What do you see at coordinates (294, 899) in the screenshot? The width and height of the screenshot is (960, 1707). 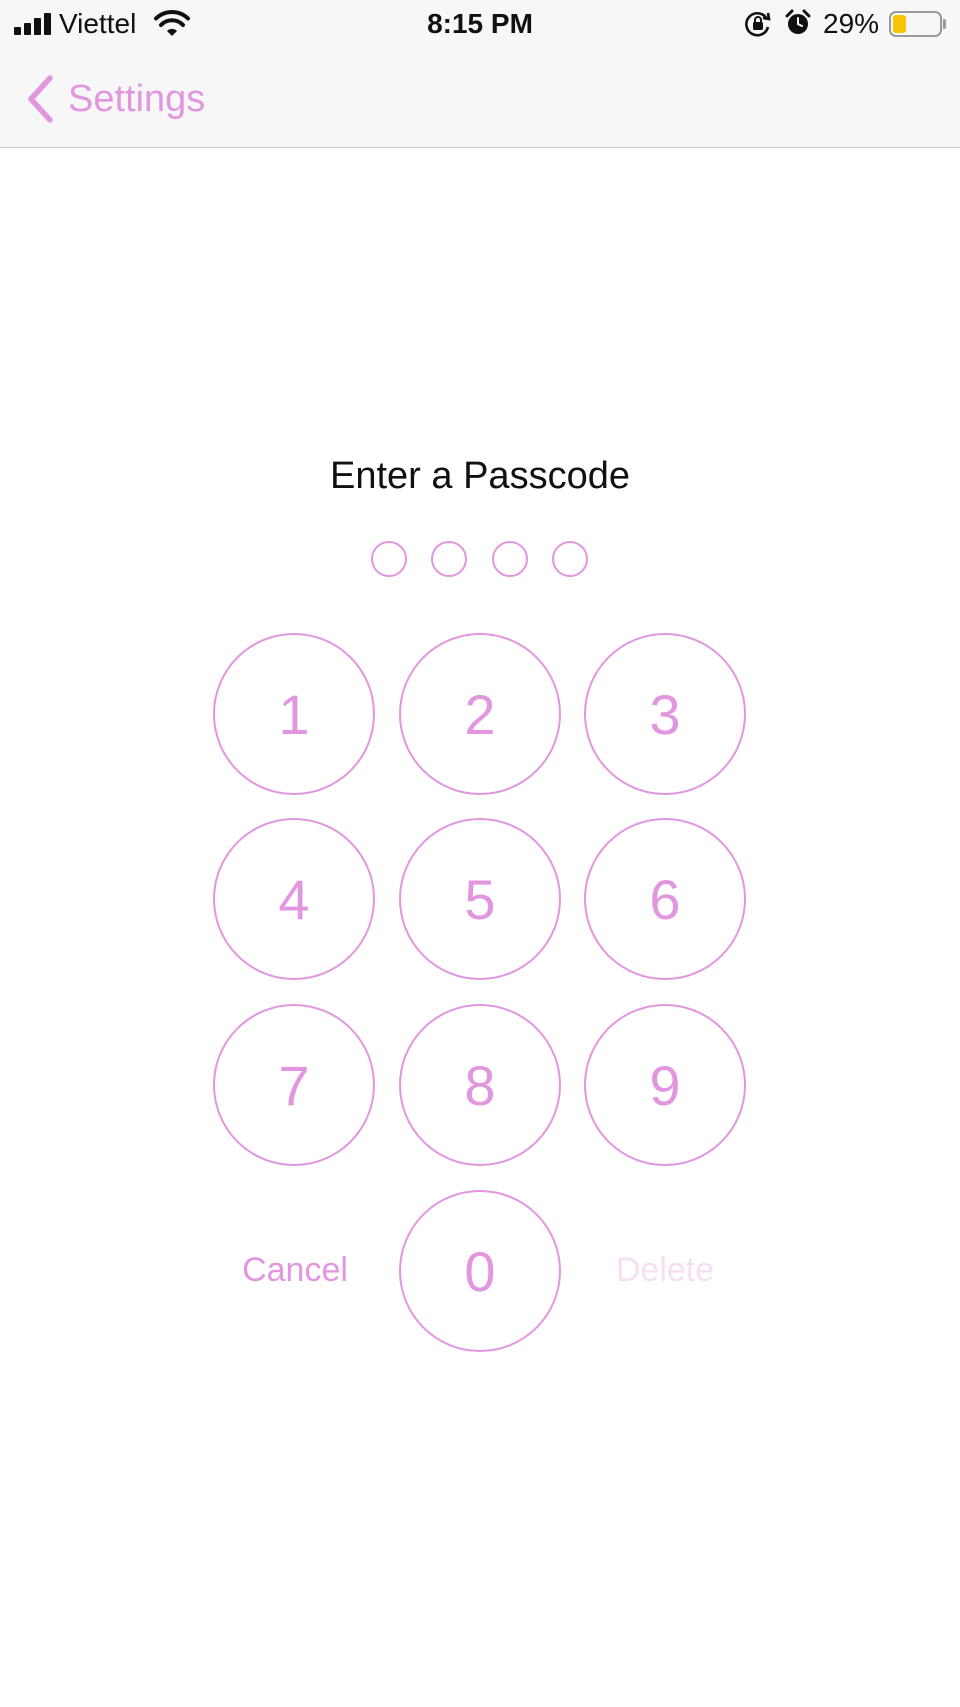 I see `key-4: 4` at bounding box center [294, 899].